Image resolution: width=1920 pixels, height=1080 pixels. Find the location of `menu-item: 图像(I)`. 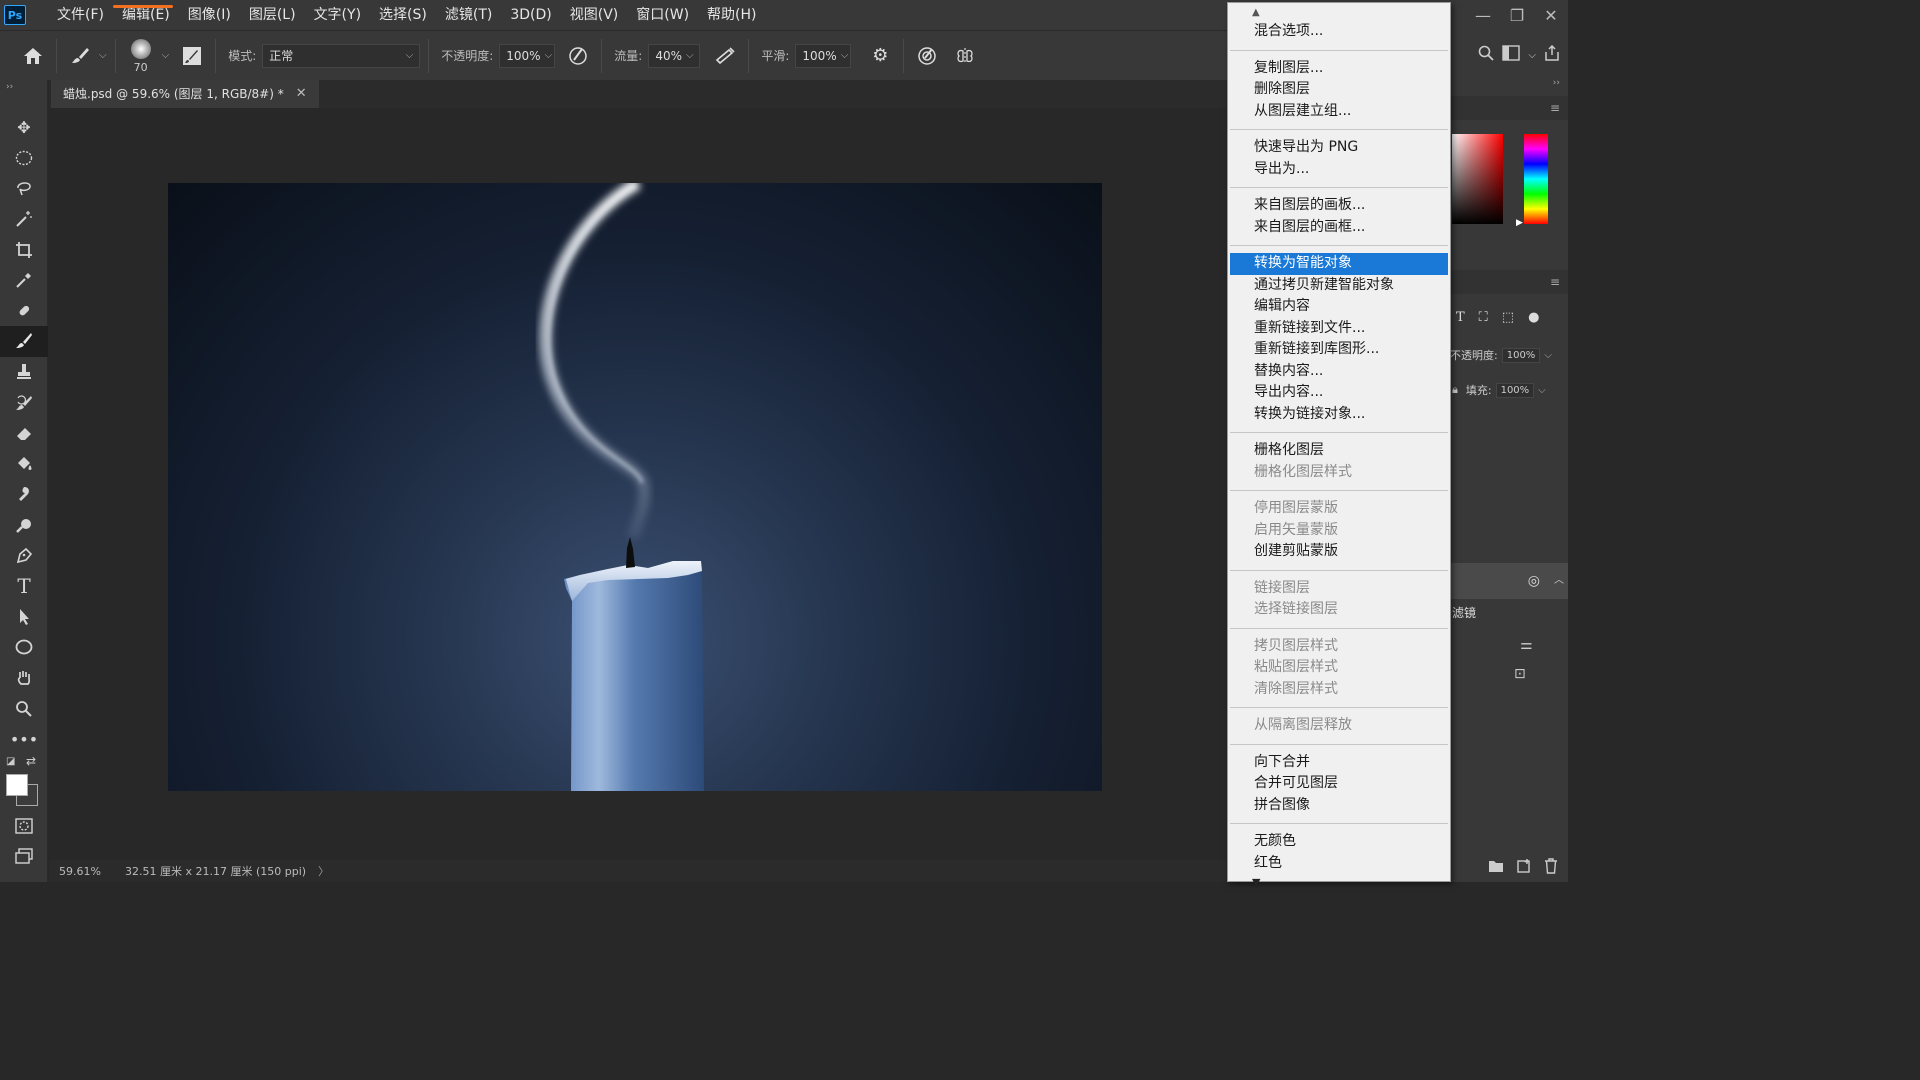

menu-item: 图像(I) is located at coordinates (209, 15).